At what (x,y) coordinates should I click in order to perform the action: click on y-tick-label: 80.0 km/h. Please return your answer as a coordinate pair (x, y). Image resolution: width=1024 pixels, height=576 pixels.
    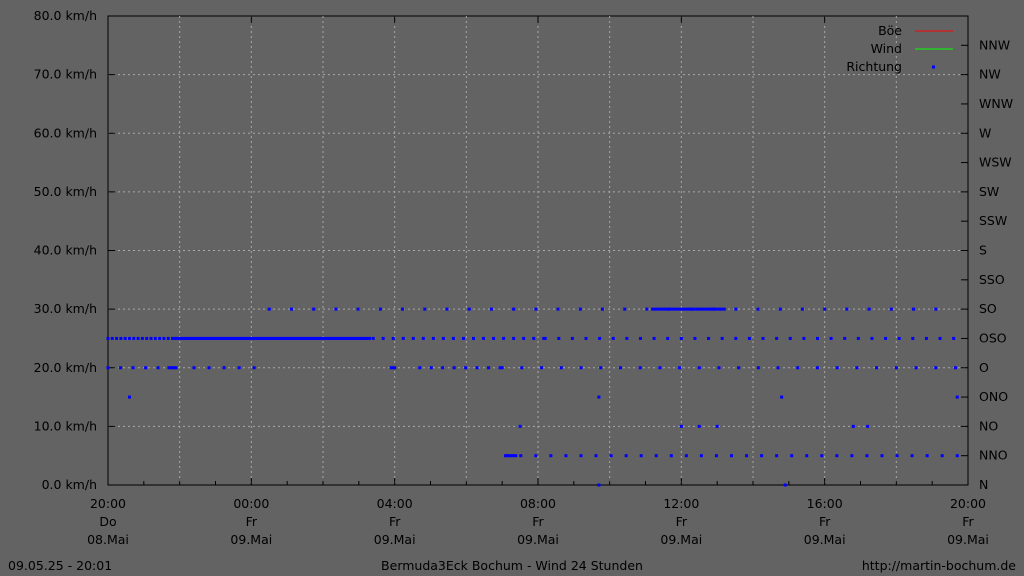
    Looking at the image, I should click on (65, 15).